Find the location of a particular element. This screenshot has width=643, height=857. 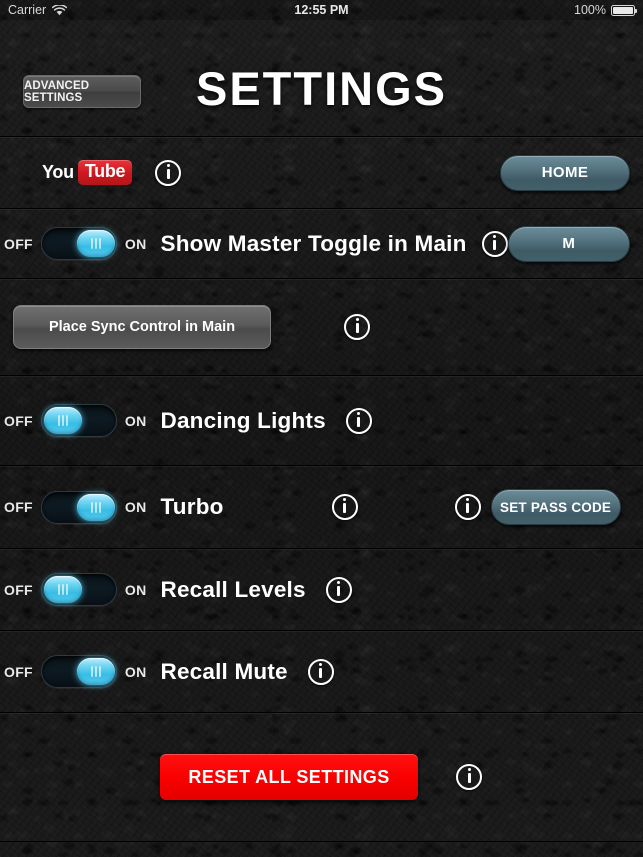

page-header: ADVANCED SETTINGS SETTINGS is located at coordinates (321, 78).